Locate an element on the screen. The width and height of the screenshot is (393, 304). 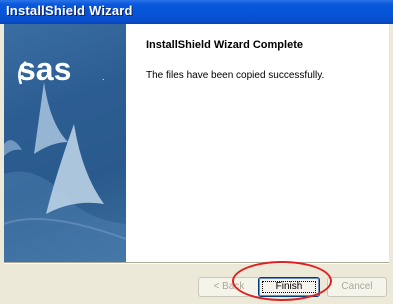
finish-button: Finish is located at coordinates (289, 287).